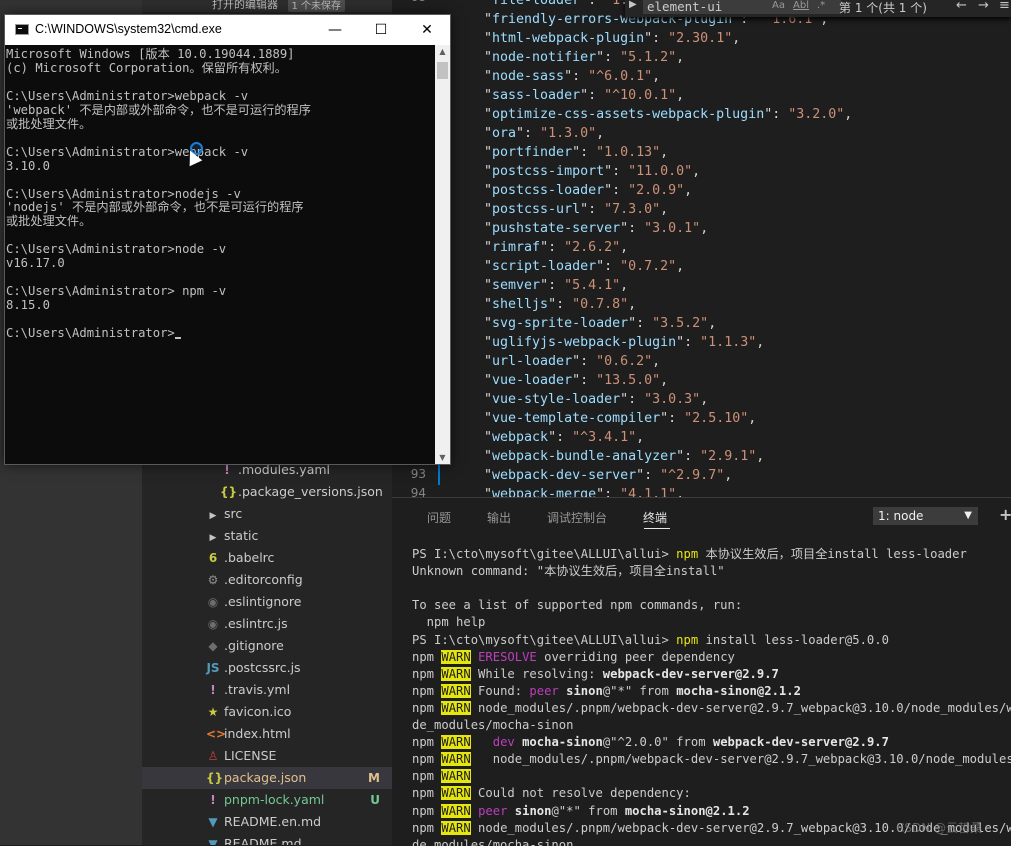 The height and width of the screenshot is (846, 1011). I want to click on line-number: 94, so click(418, 491).